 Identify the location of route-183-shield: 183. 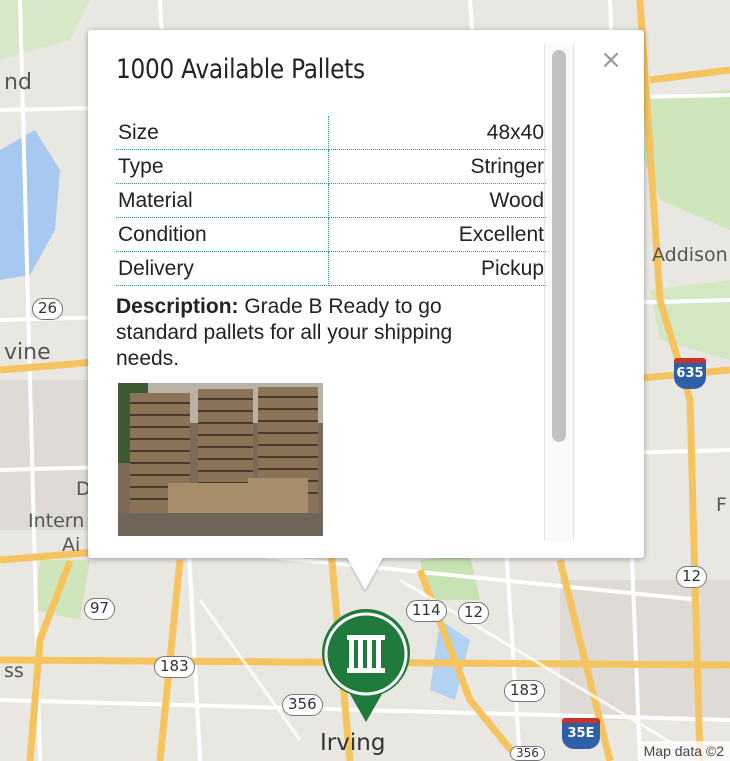
(174, 667).